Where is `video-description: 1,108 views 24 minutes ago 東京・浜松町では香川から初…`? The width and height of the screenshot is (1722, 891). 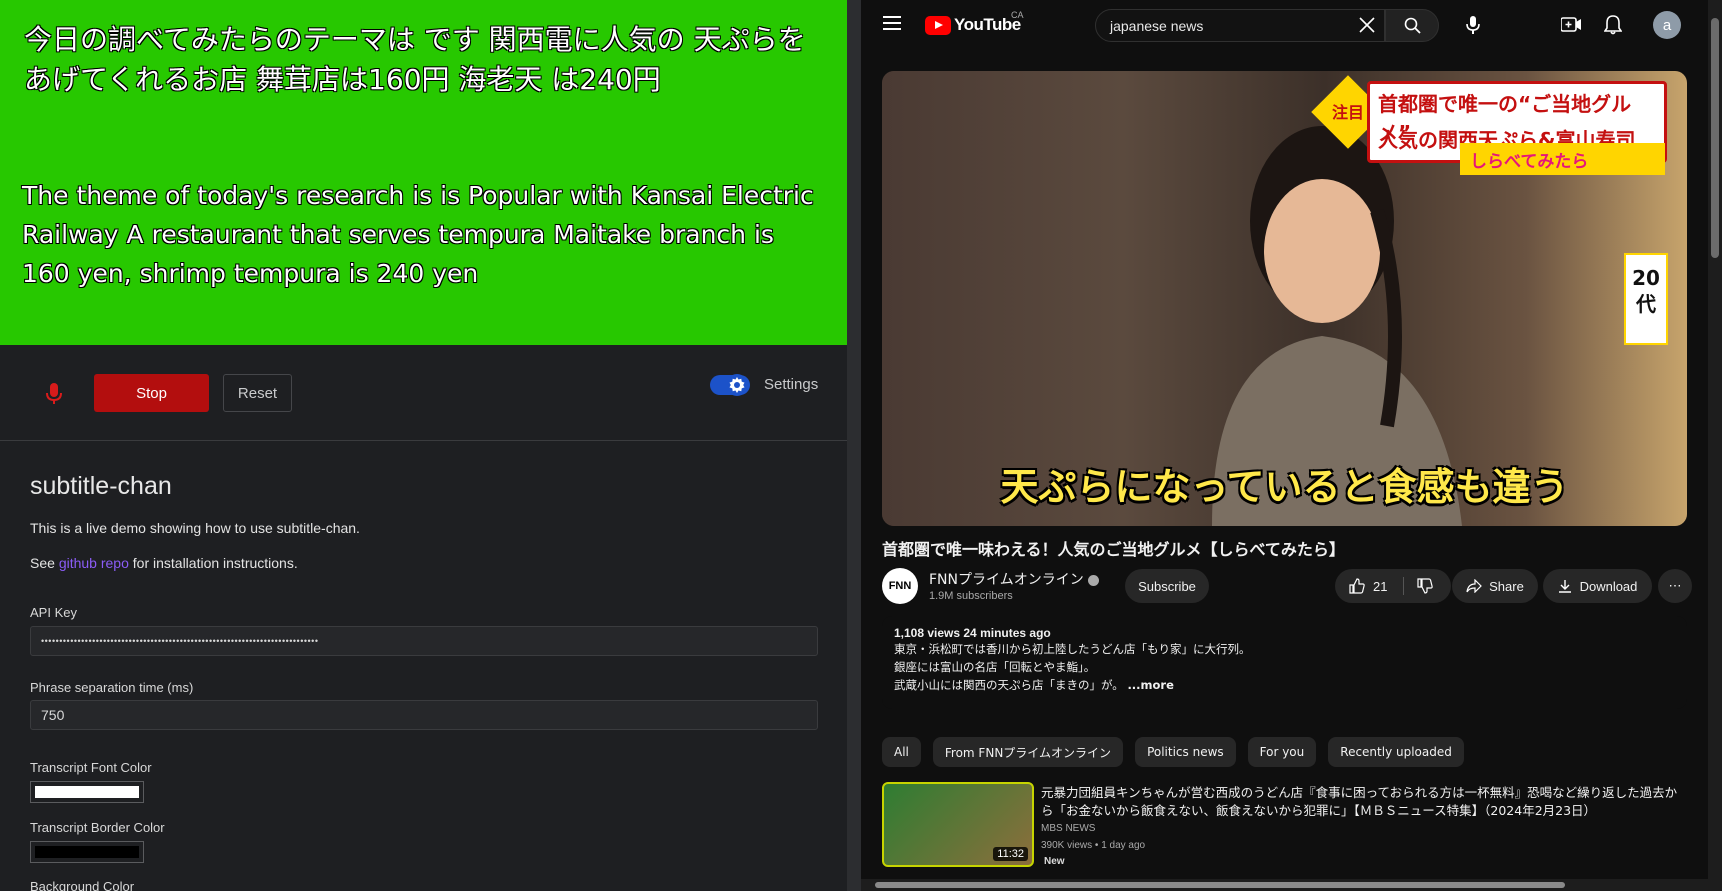
video-description: 1,108 views 24 minutes ago 東京・浜松町では香川から初… is located at coordinates (1284, 662).